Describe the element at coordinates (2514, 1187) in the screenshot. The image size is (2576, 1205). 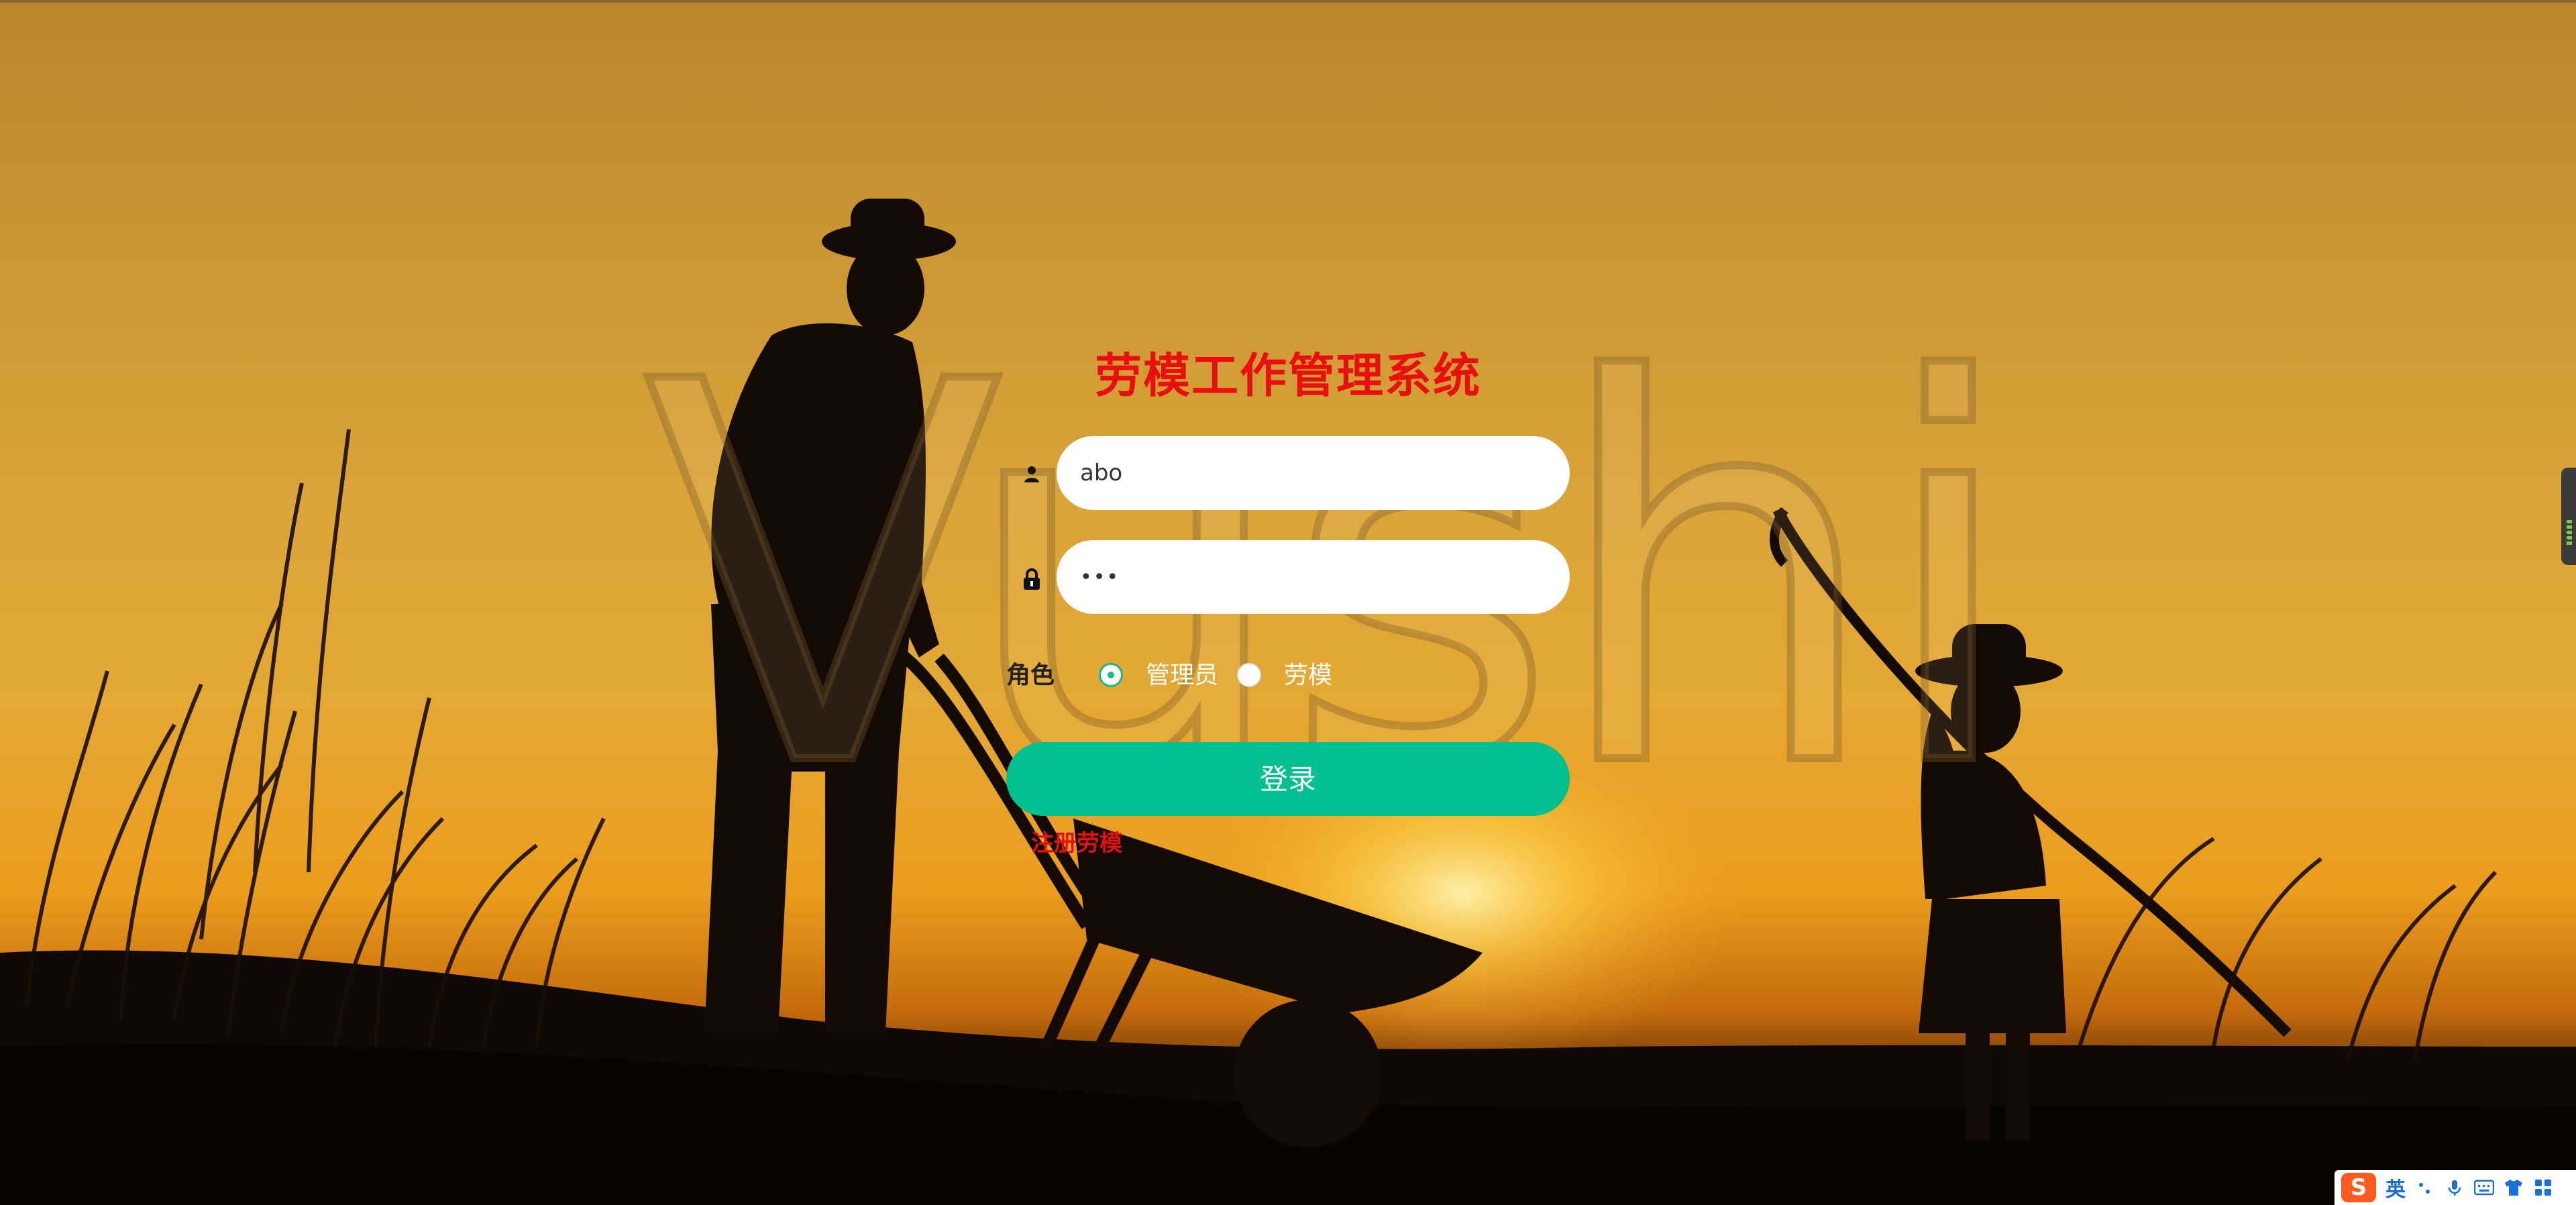
I see `skin-icon` at that location.